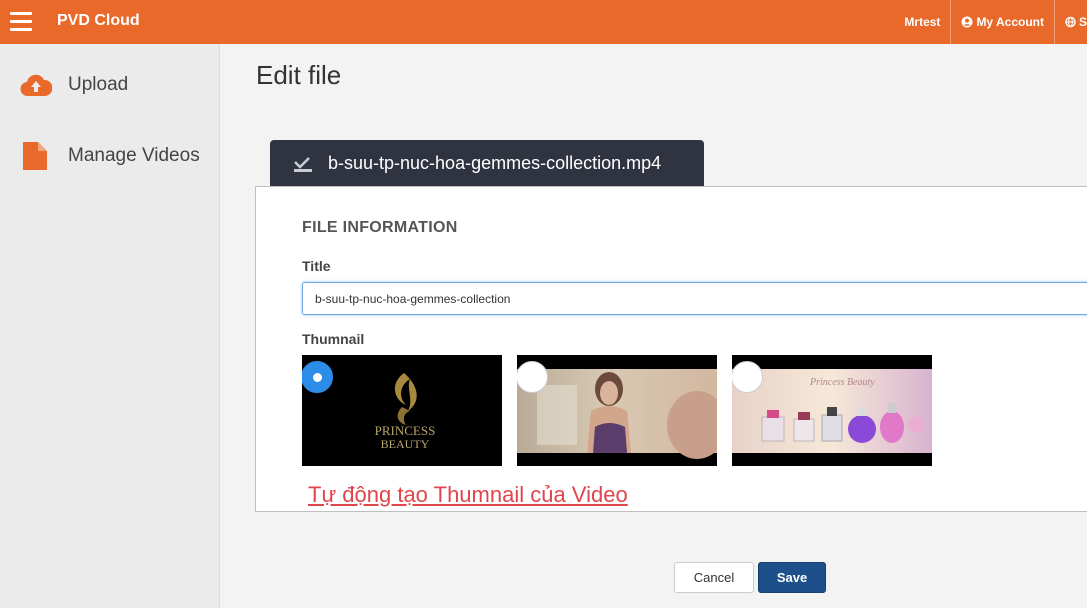 The image size is (1087, 608). Describe the element at coordinates (134, 155) in the screenshot. I see `sidebar-item-label: Manage Videos` at that location.